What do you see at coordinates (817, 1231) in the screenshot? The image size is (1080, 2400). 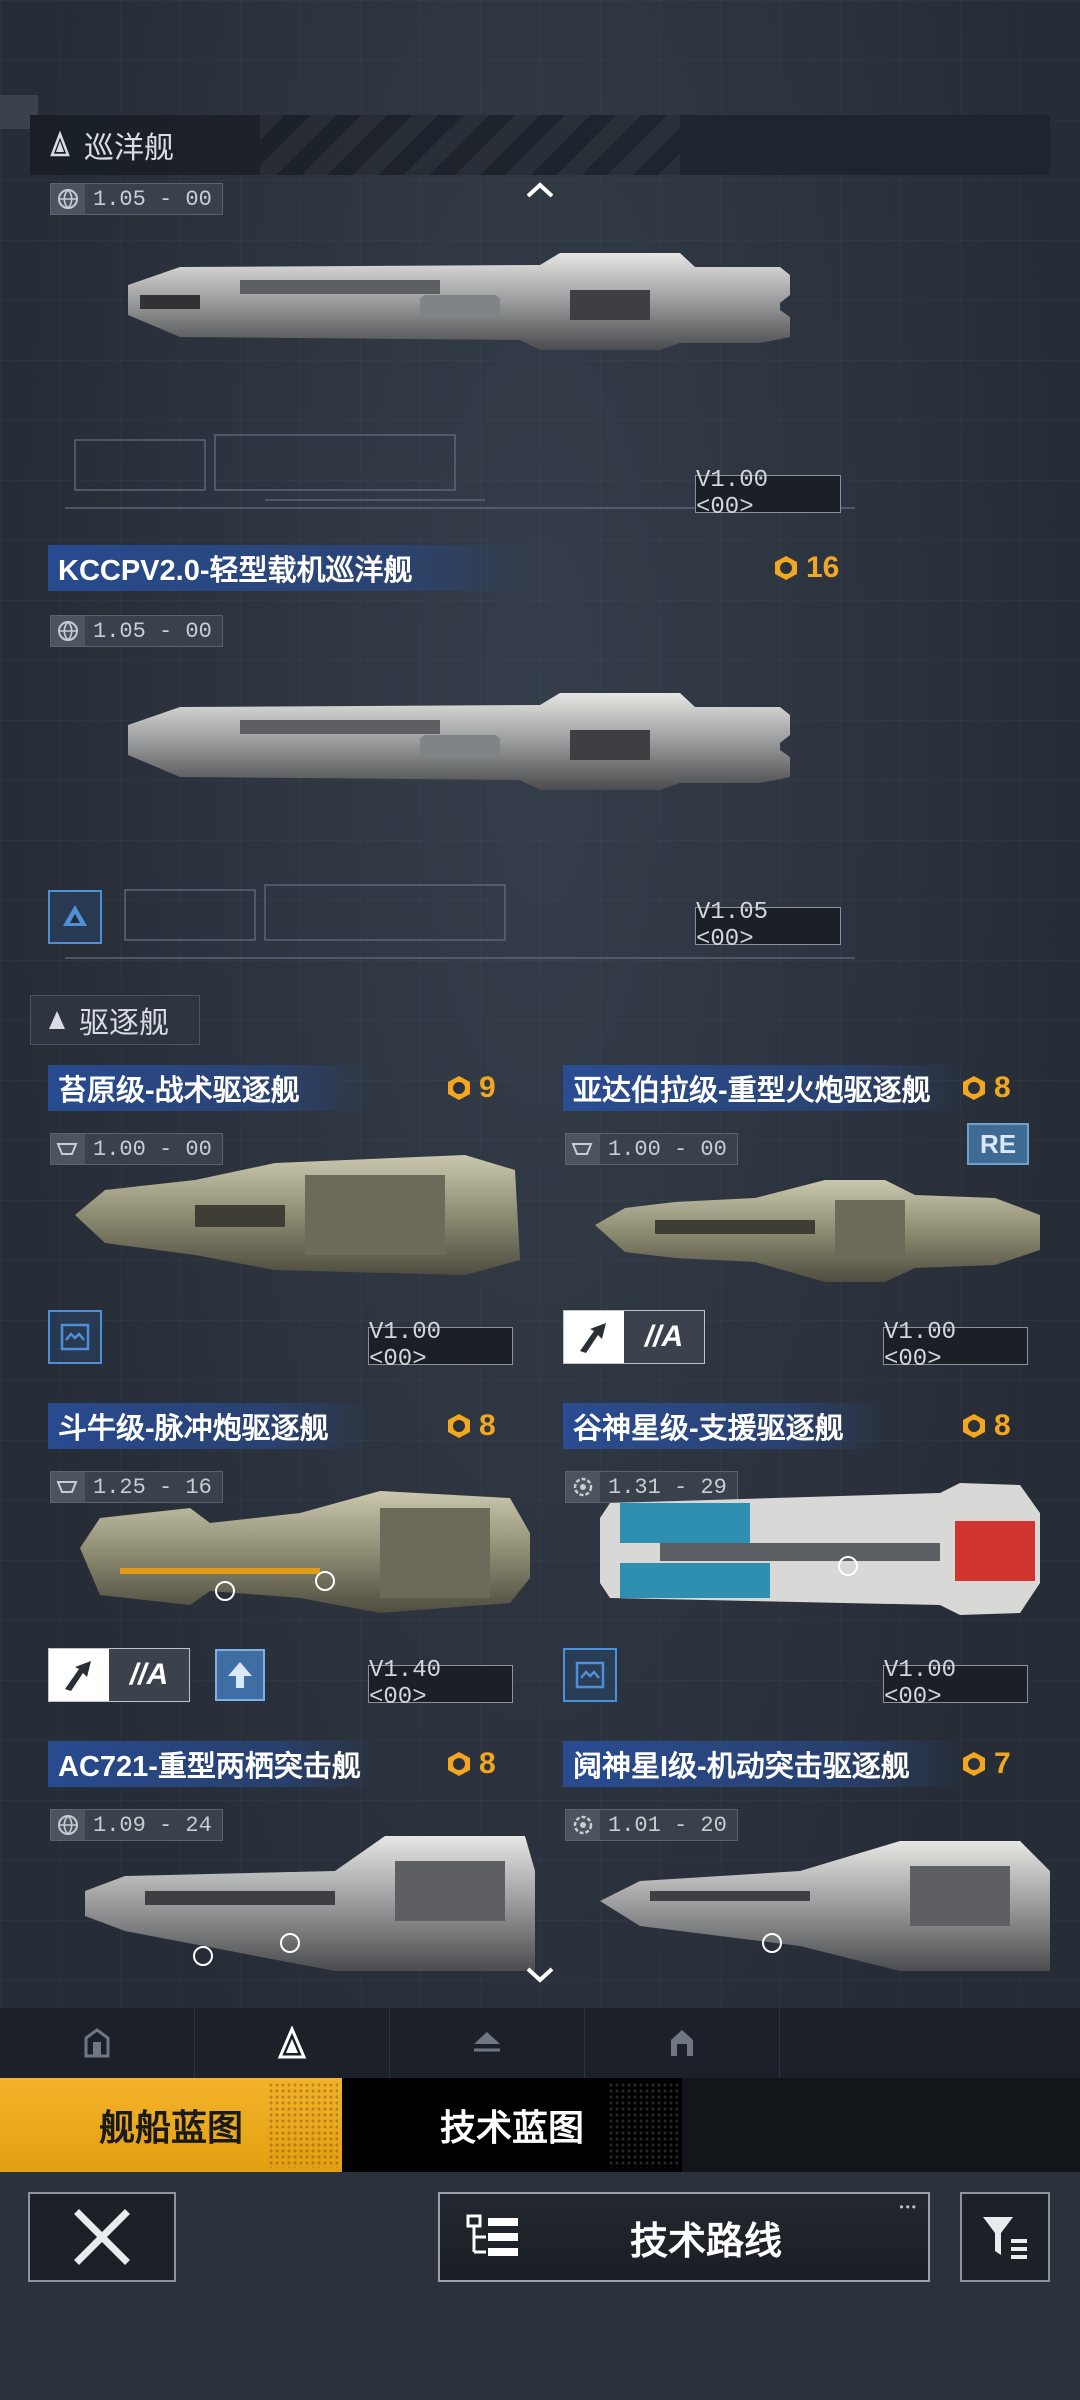 I see `adaberla-ship-image` at bounding box center [817, 1231].